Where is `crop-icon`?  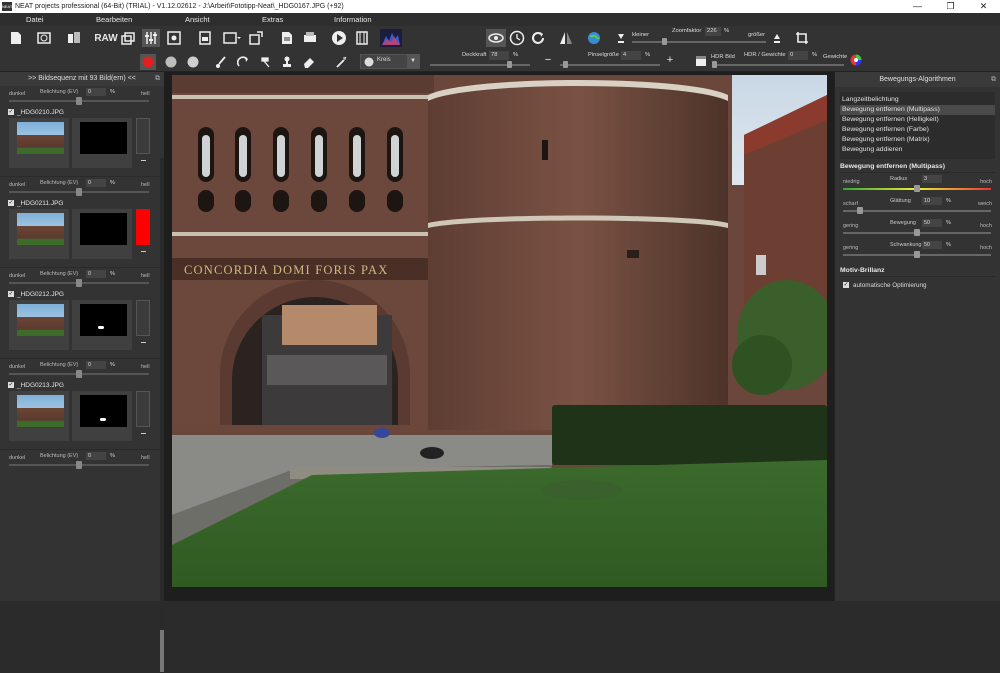 crop-icon is located at coordinates (802, 38).